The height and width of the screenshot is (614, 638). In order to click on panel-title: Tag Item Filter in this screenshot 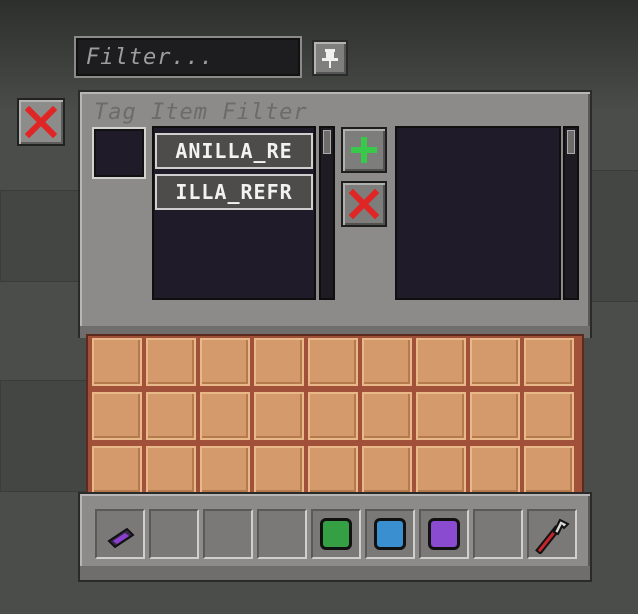, I will do `click(201, 112)`.